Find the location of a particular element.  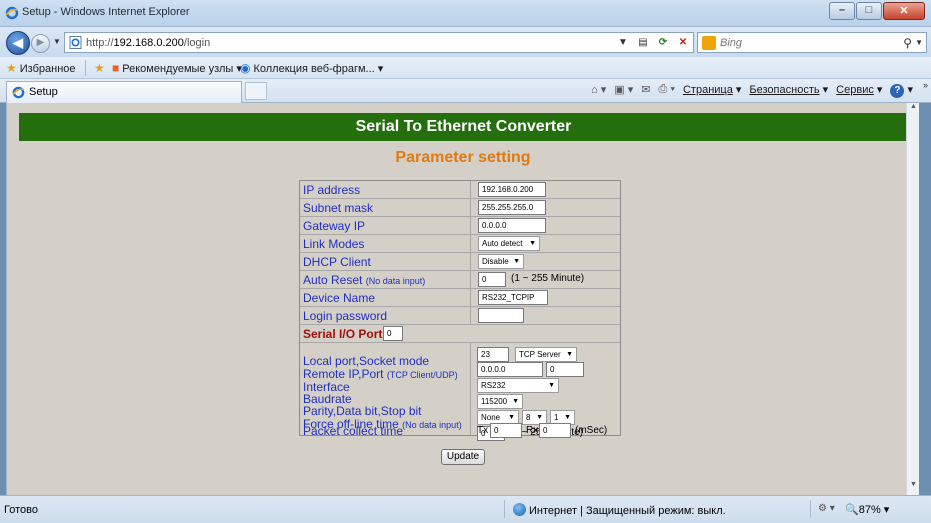

url-field: http://192.168.0.200/login ▼ ▤ ⟳ ✕ is located at coordinates (379, 42).